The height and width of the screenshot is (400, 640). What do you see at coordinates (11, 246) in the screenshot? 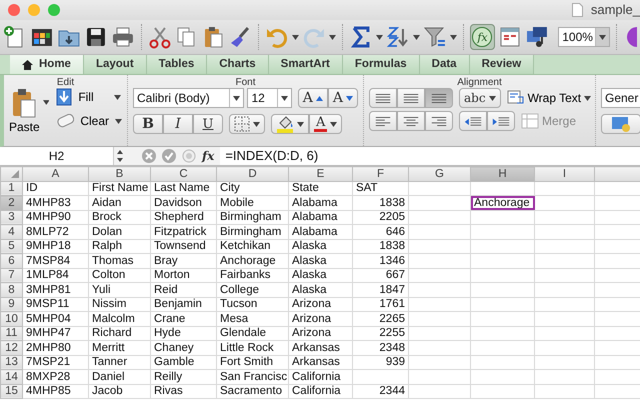
I see `row-header: 5` at bounding box center [11, 246].